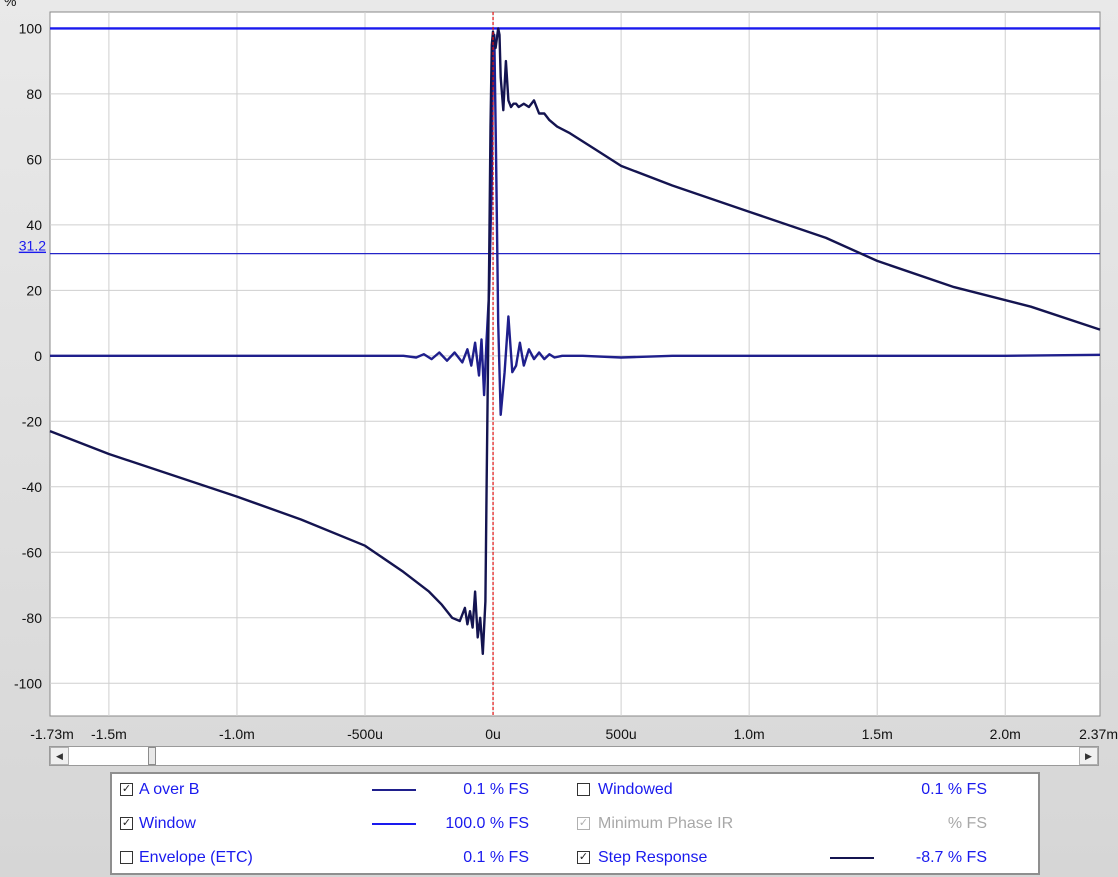 This screenshot has height=877, width=1118. What do you see at coordinates (621, 734) in the screenshot?
I see `x-tick-label: 500u` at bounding box center [621, 734].